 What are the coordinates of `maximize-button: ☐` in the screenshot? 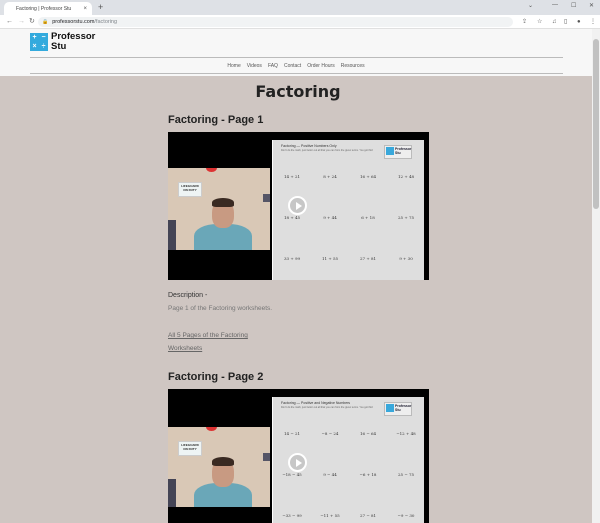 It's located at (573, 5).